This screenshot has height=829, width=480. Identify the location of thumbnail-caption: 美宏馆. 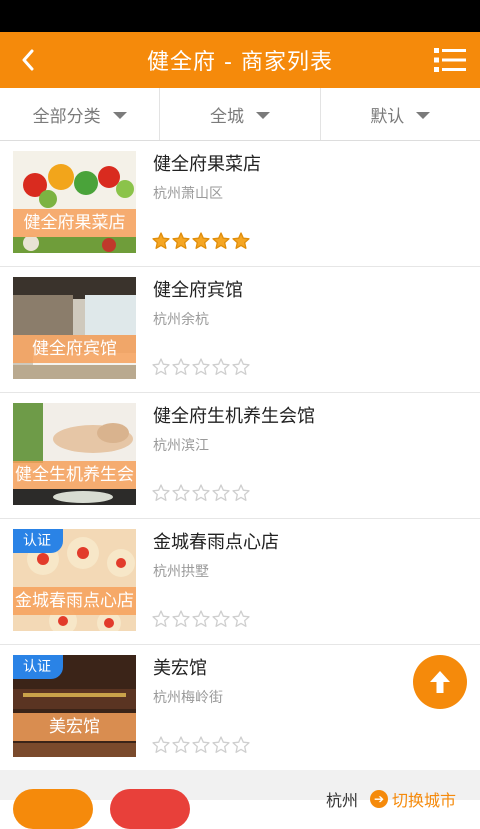
(74, 727).